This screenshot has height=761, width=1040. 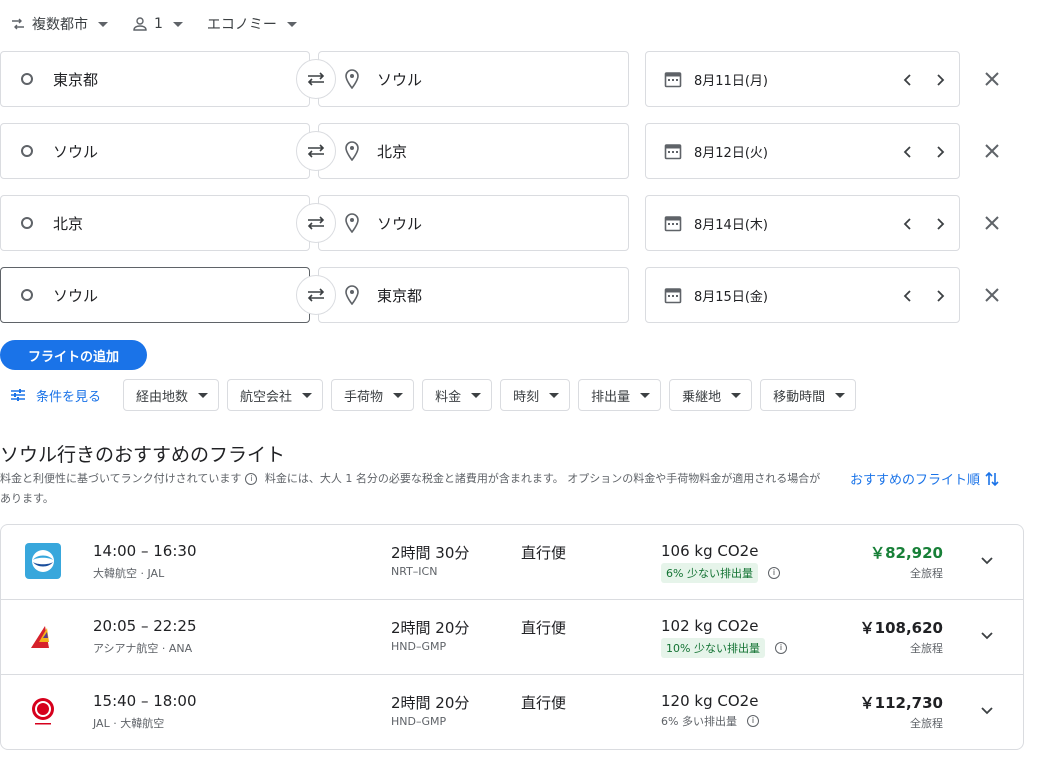 What do you see at coordinates (726, 648) in the screenshot?
I see `emissions-info: 10% 少ない排出量 i` at bounding box center [726, 648].